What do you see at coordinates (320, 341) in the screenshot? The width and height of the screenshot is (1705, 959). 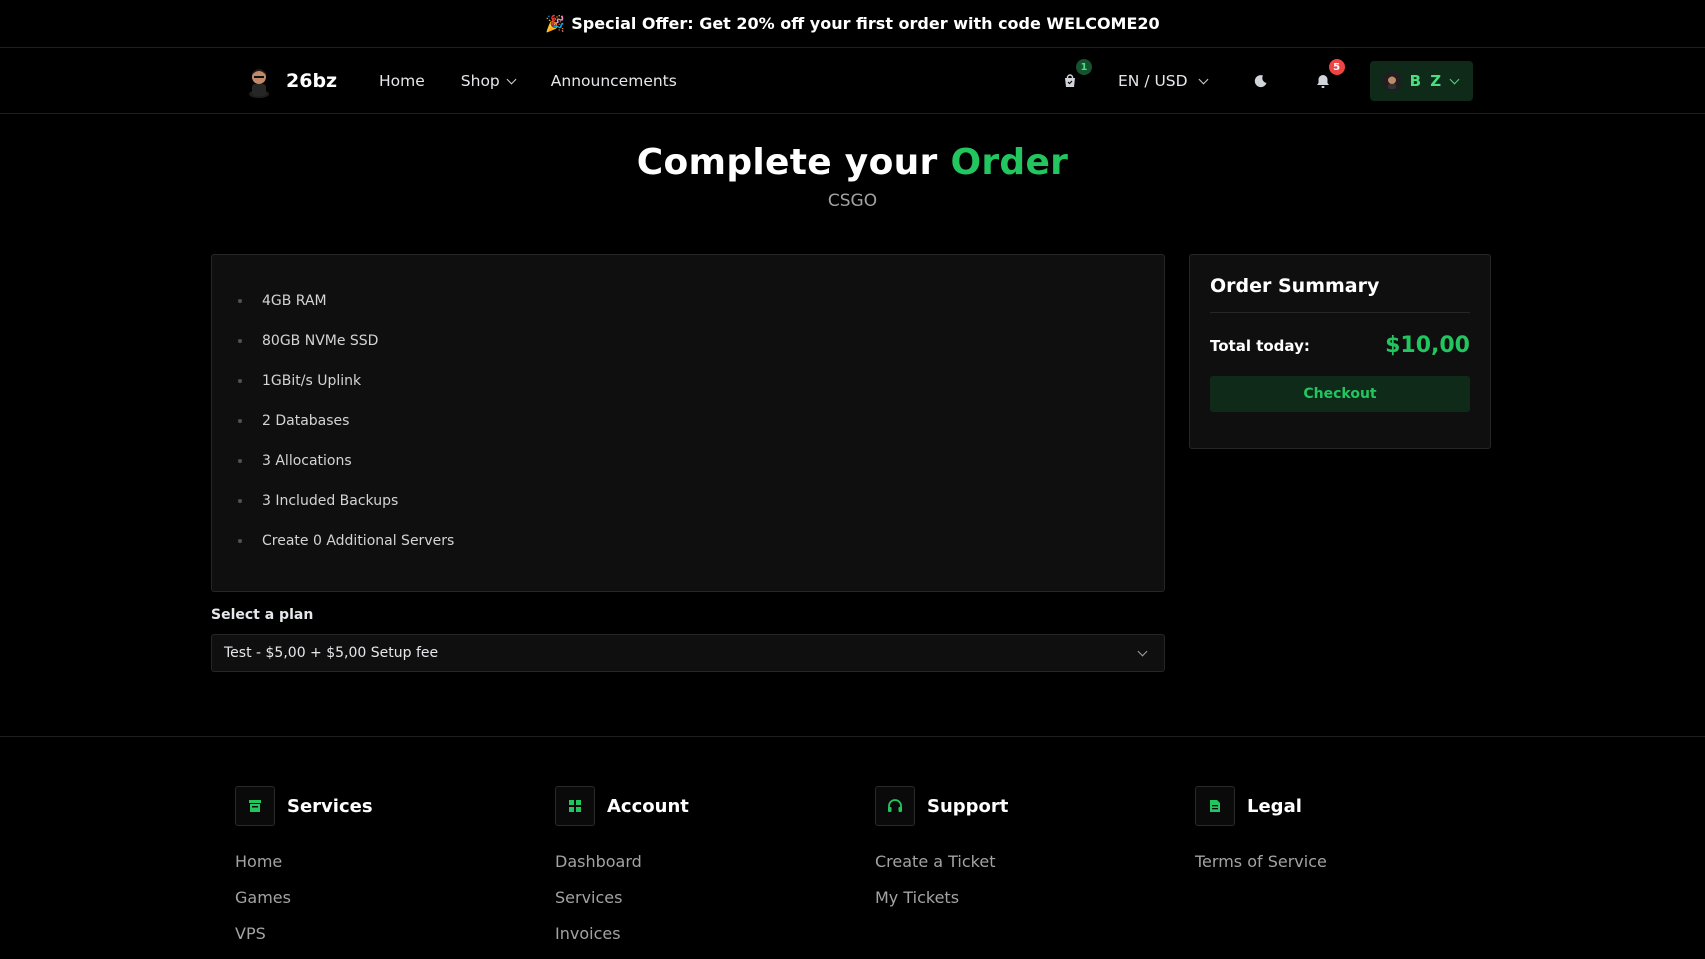 I see `feature-label: 80GB NVMe SSD` at bounding box center [320, 341].